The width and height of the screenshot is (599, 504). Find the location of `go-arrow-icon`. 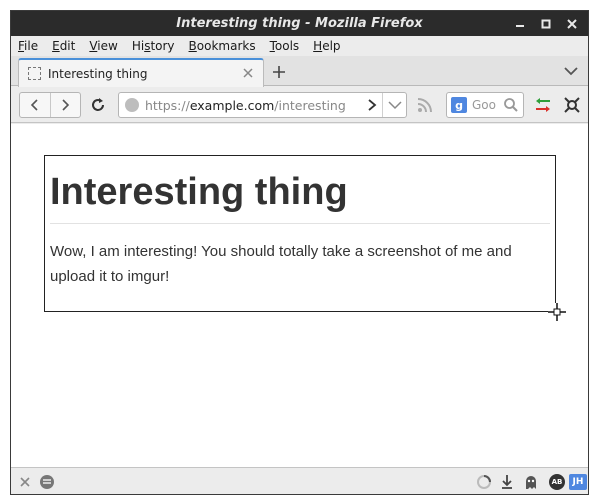

go-arrow-icon is located at coordinates (372, 105).